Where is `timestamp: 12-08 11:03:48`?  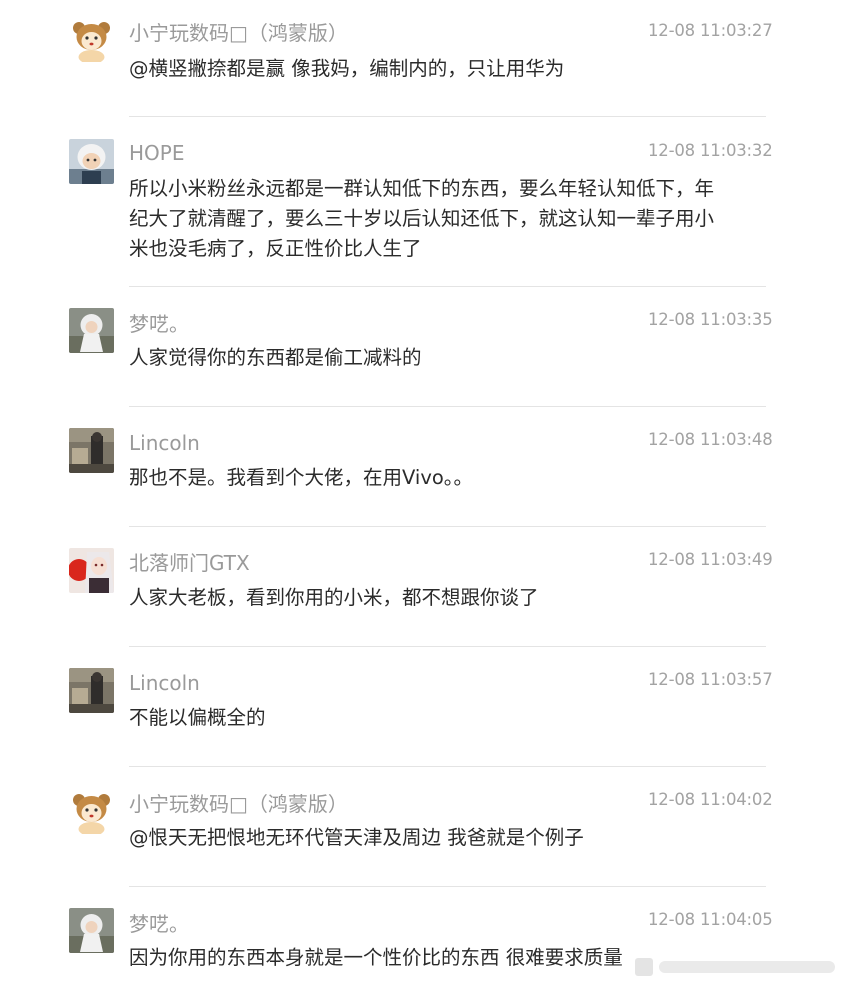 timestamp: 12-08 11:03:48 is located at coordinates (710, 439).